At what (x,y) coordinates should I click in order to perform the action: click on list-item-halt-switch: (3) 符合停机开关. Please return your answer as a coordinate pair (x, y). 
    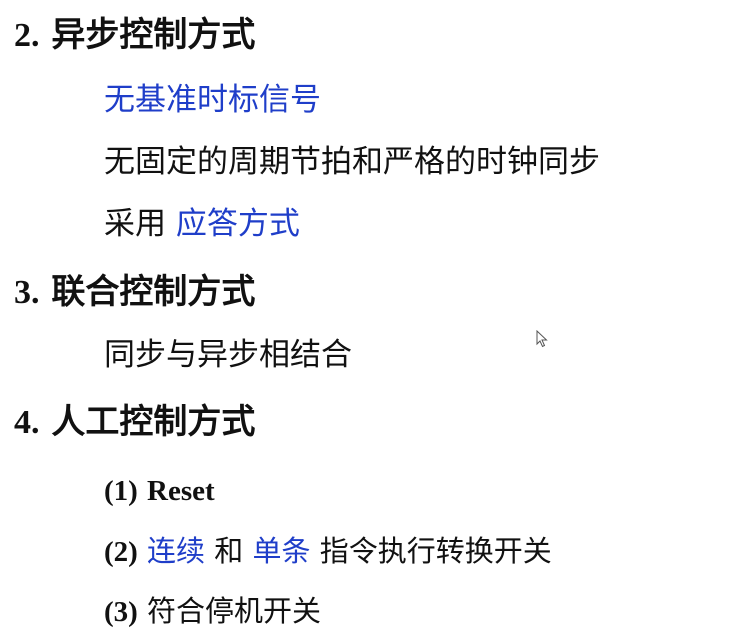
    Looking at the image, I should click on (212, 612).